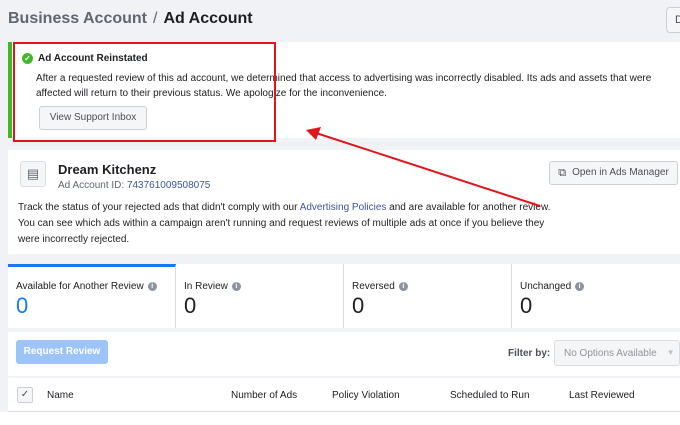  I want to click on column-header-scheduled-to-run: Scheduled to Run, so click(490, 395).